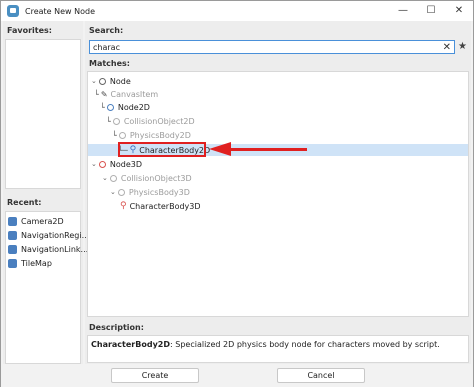  I want to click on tree-item-node: ⌄ Node, so click(278, 81).